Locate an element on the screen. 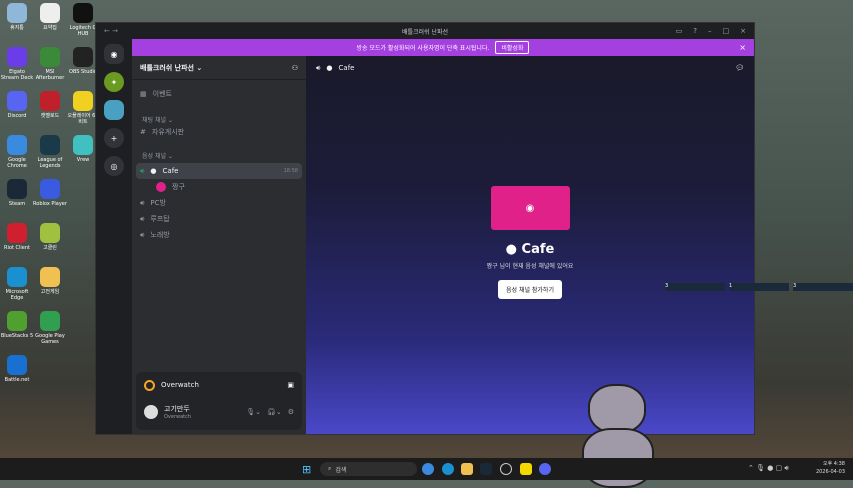  inbox-icon: ▭ is located at coordinates (679, 31).